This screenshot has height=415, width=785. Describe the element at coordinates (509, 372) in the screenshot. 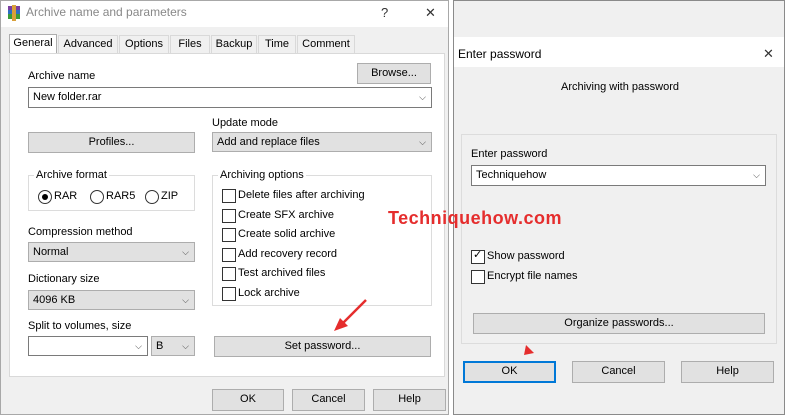

I see `right-ok-button: OK` at that location.